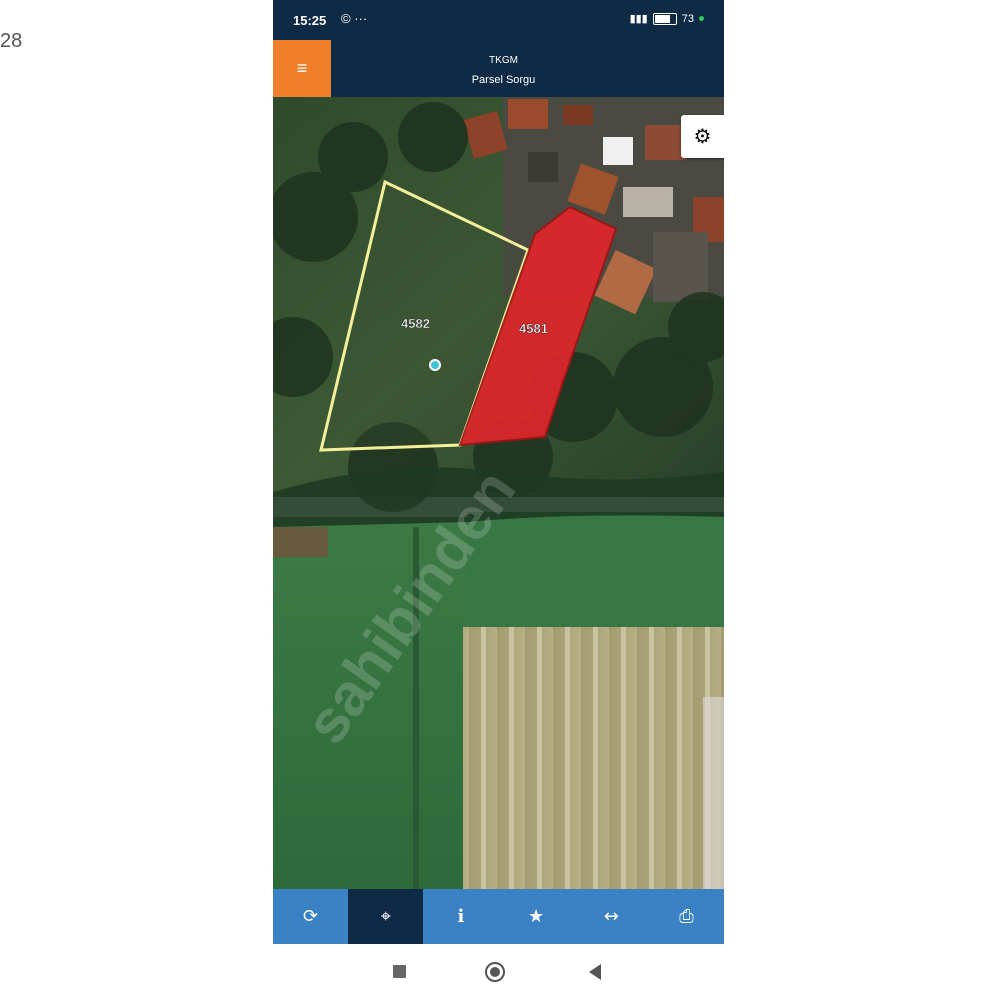 Image resolution: width=1000 pixels, height=1000 pixels. Describe the element at coordinates (302, 68) in the screenshot. I see `menu-button: ≡` at that location.